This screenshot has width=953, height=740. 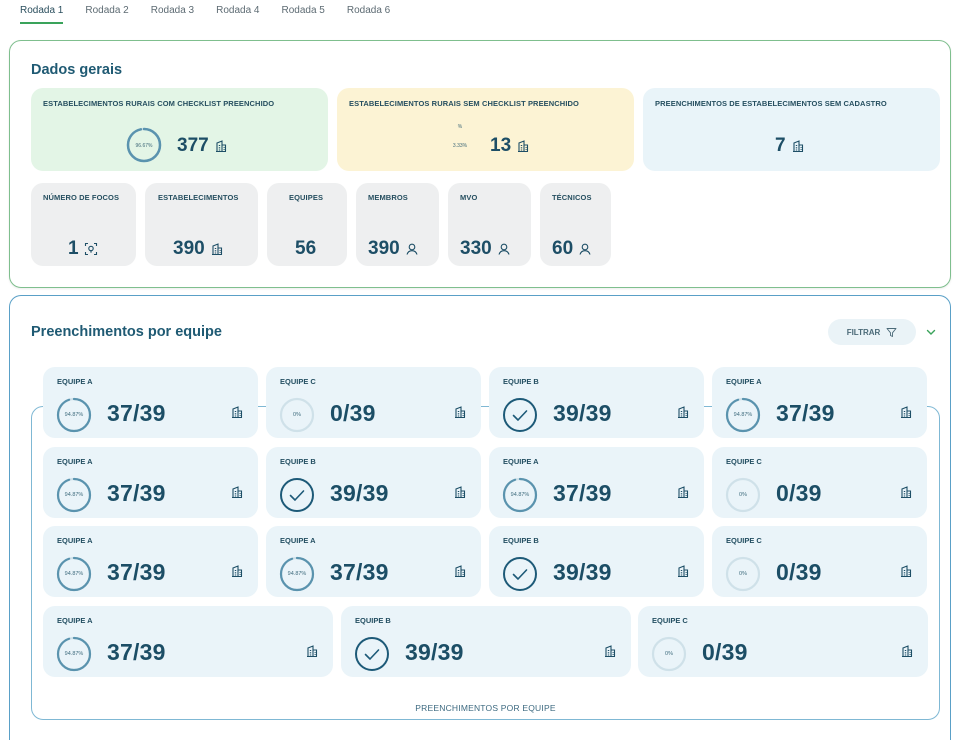 I want to click on stat-number: 13, so click(x=501, y=145).